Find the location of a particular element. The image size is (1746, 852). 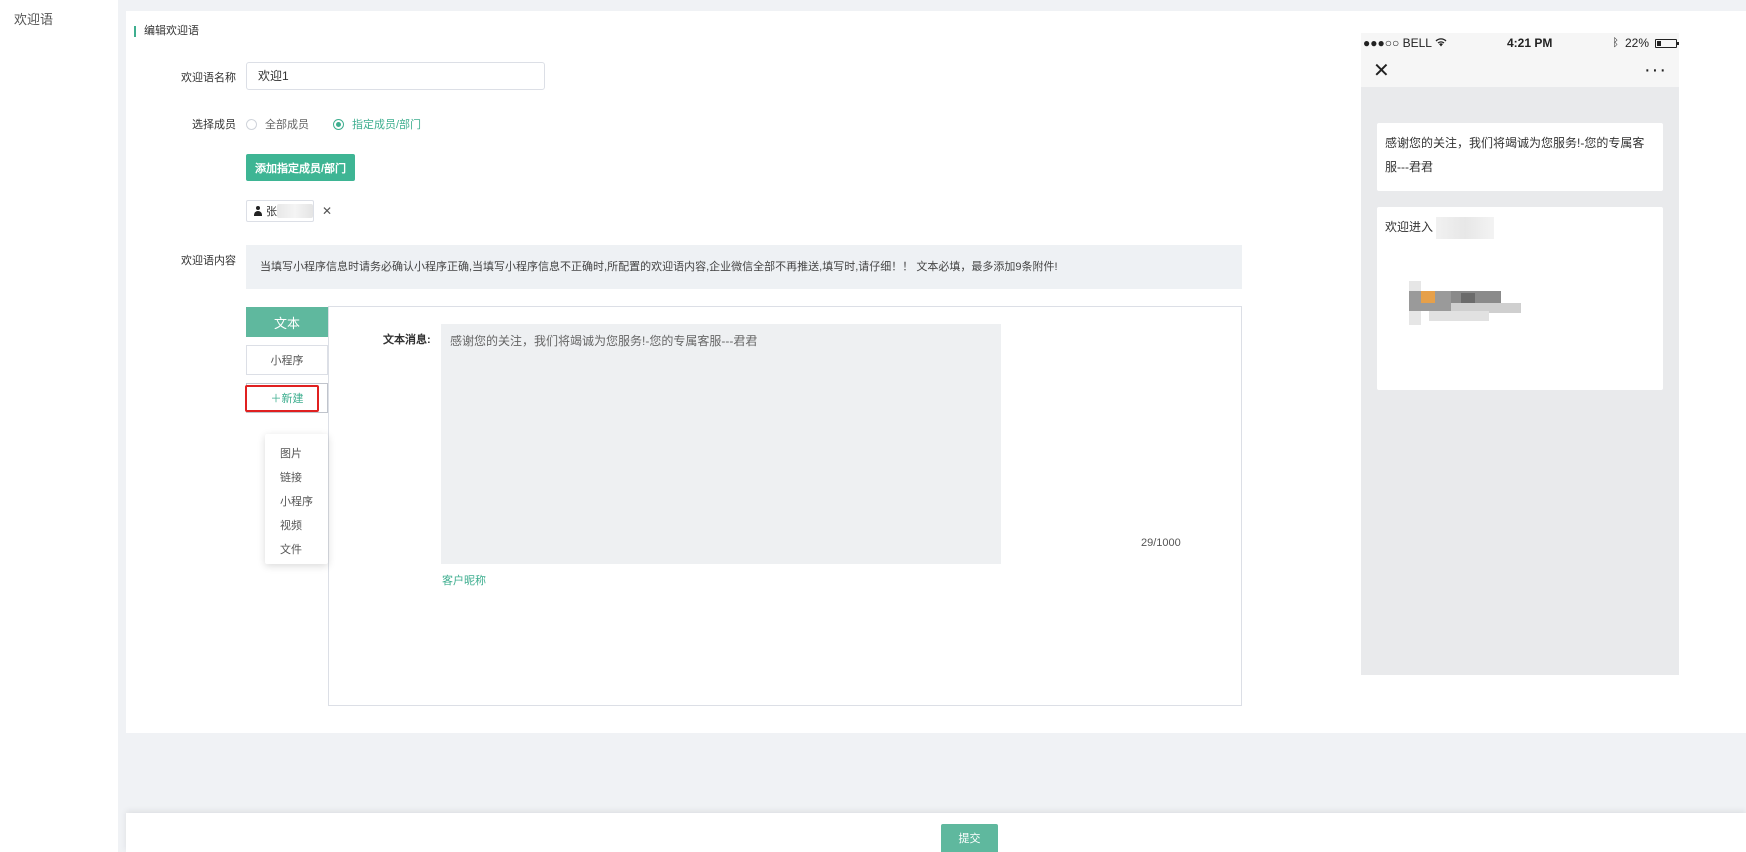

preview-message-card: 欢迎进入 is located at coordinates (1520, 298).